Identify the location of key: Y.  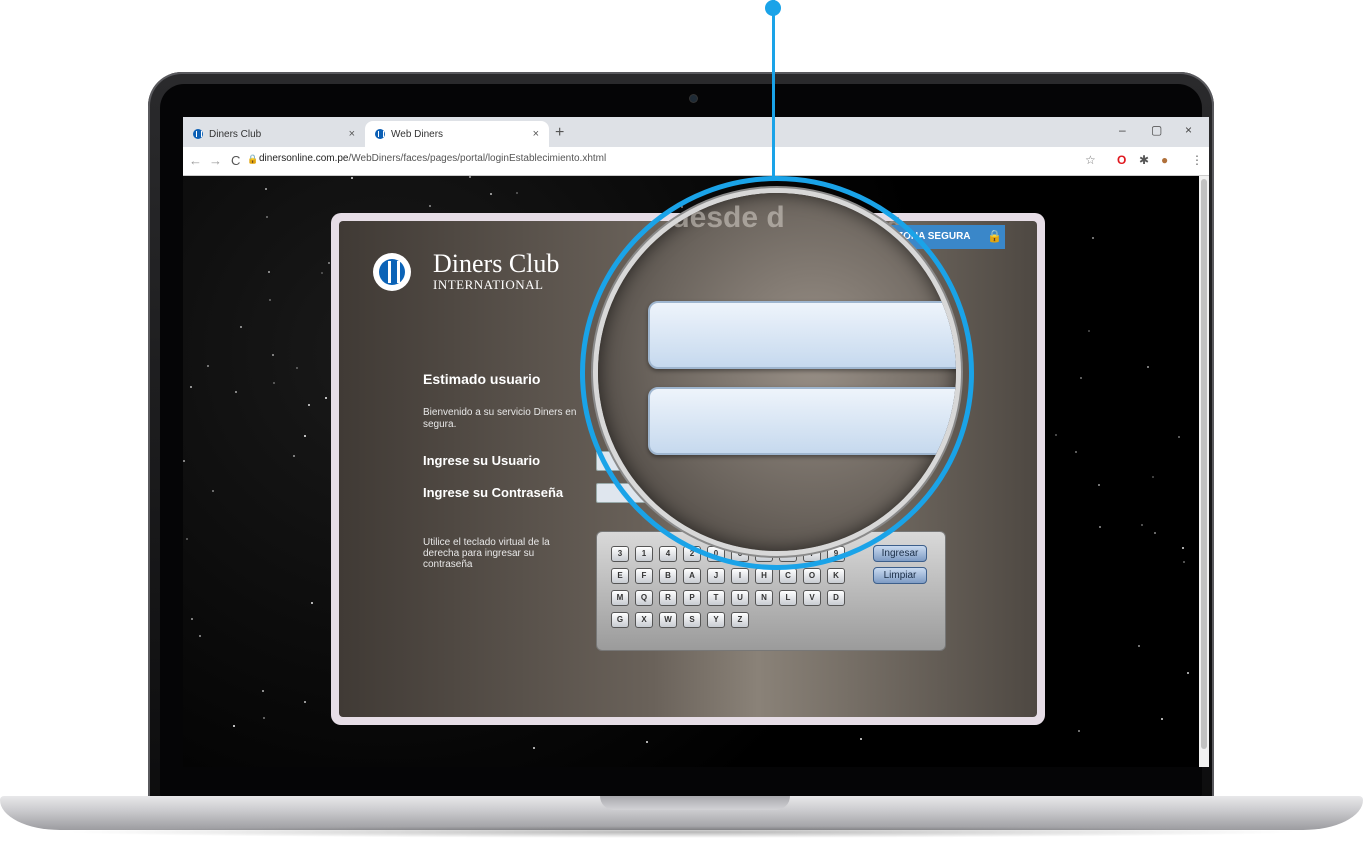
(716, 620).